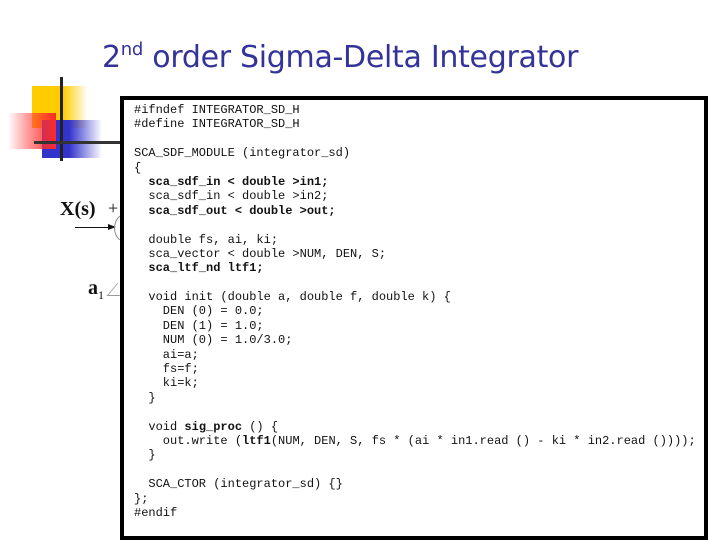 This screenshot has height=540, width=720. Describe the element at coordinates (238, 181) in the screenshot. I see `code-token-bold: sca_sdf_in < double >in1;` at that location.